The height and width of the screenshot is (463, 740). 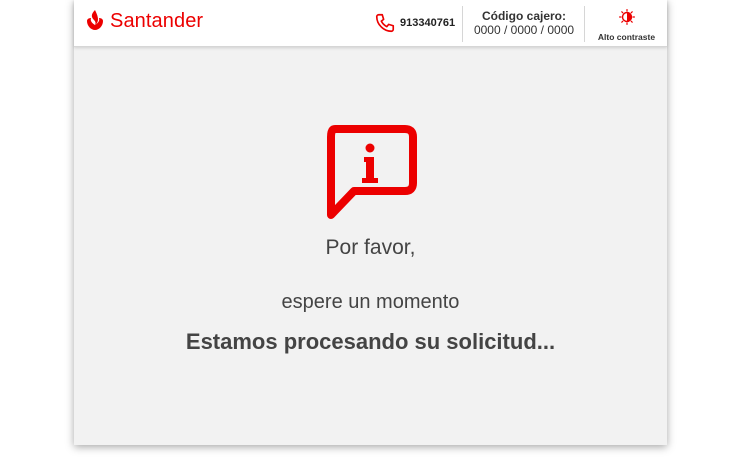 What do you see at coordinates (157, 20) in the screenshot?
I see `brand-name: Santander` at bounding box center [157, 20].